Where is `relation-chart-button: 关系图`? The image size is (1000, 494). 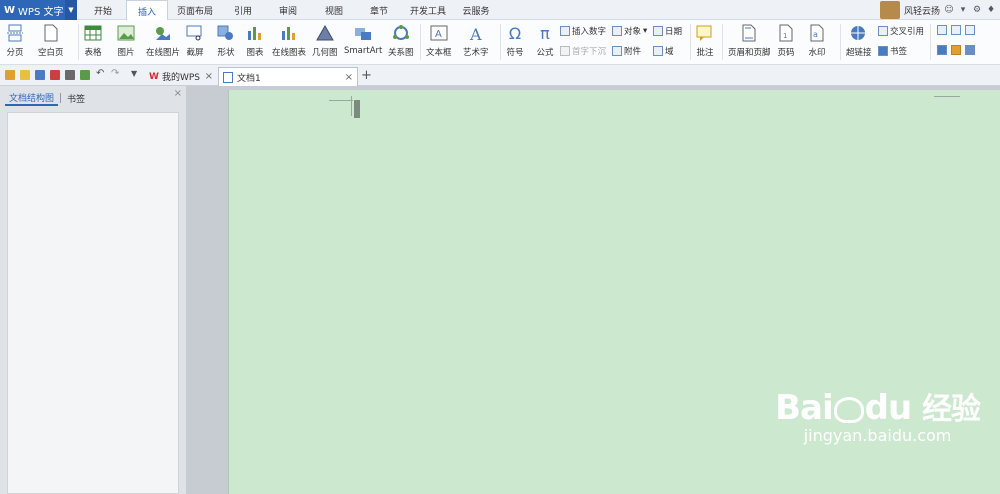
relation-chart-button: 关系图 is located at coordinates (401, 40).